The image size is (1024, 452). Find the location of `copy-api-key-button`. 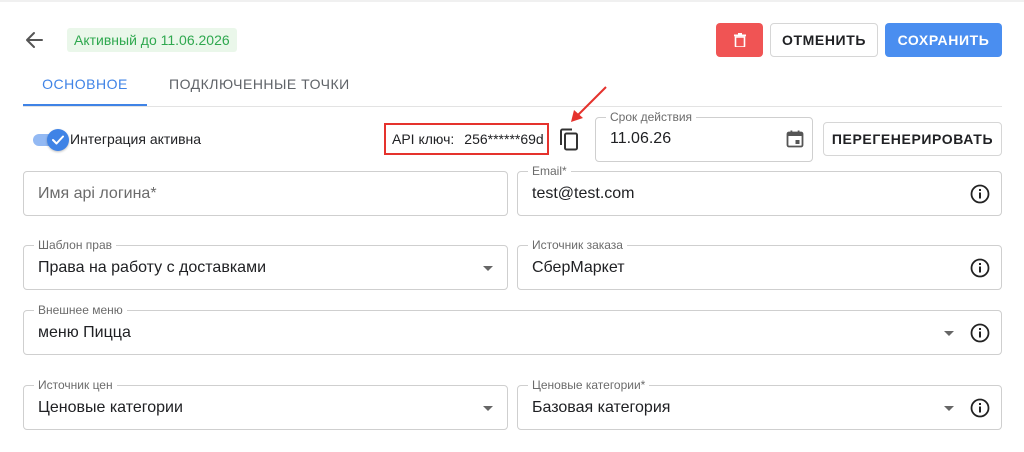

copy-api-key-button is located at coordinates (569, 140).